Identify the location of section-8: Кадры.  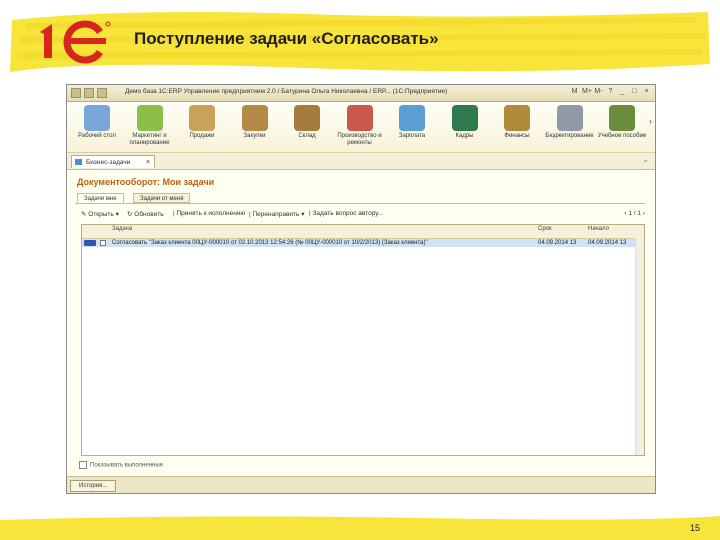
(465, 122).